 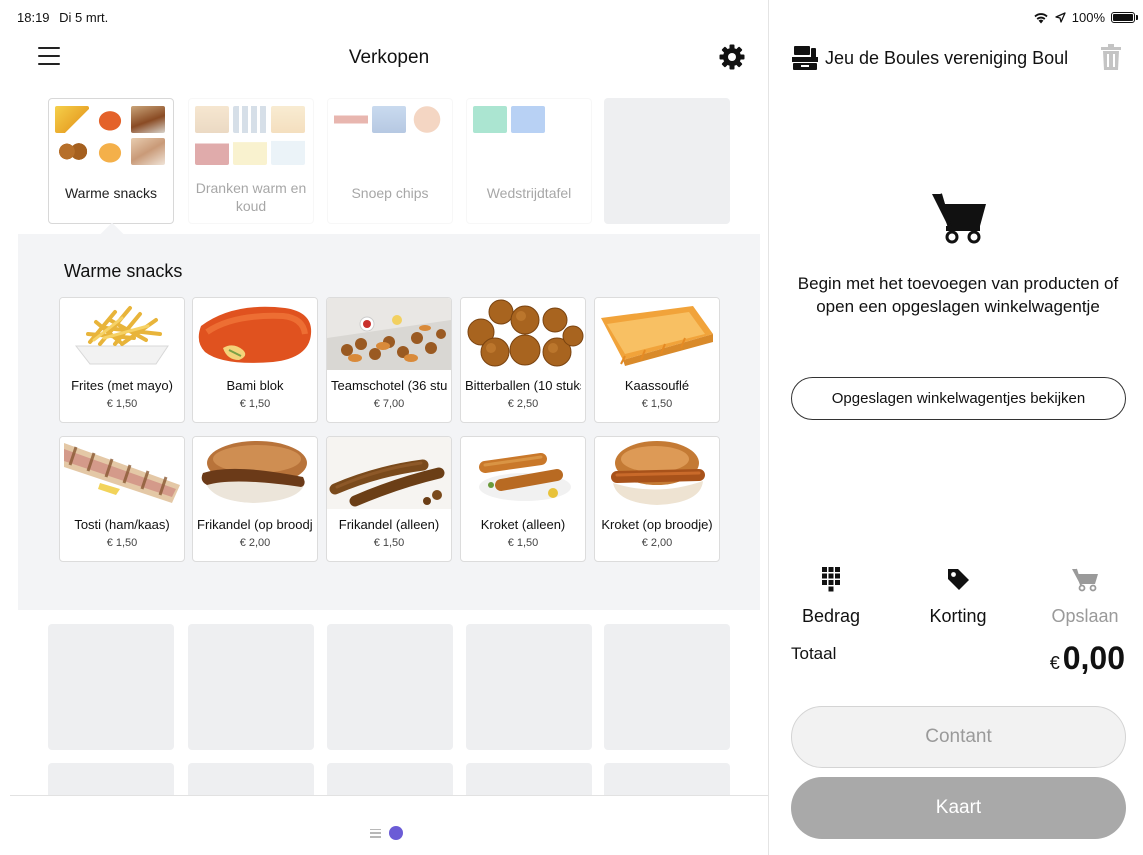 What do you see at coordinates (831, 579) in the screenshot?
I see `keypad-icon` at bounding box center [831, 579].